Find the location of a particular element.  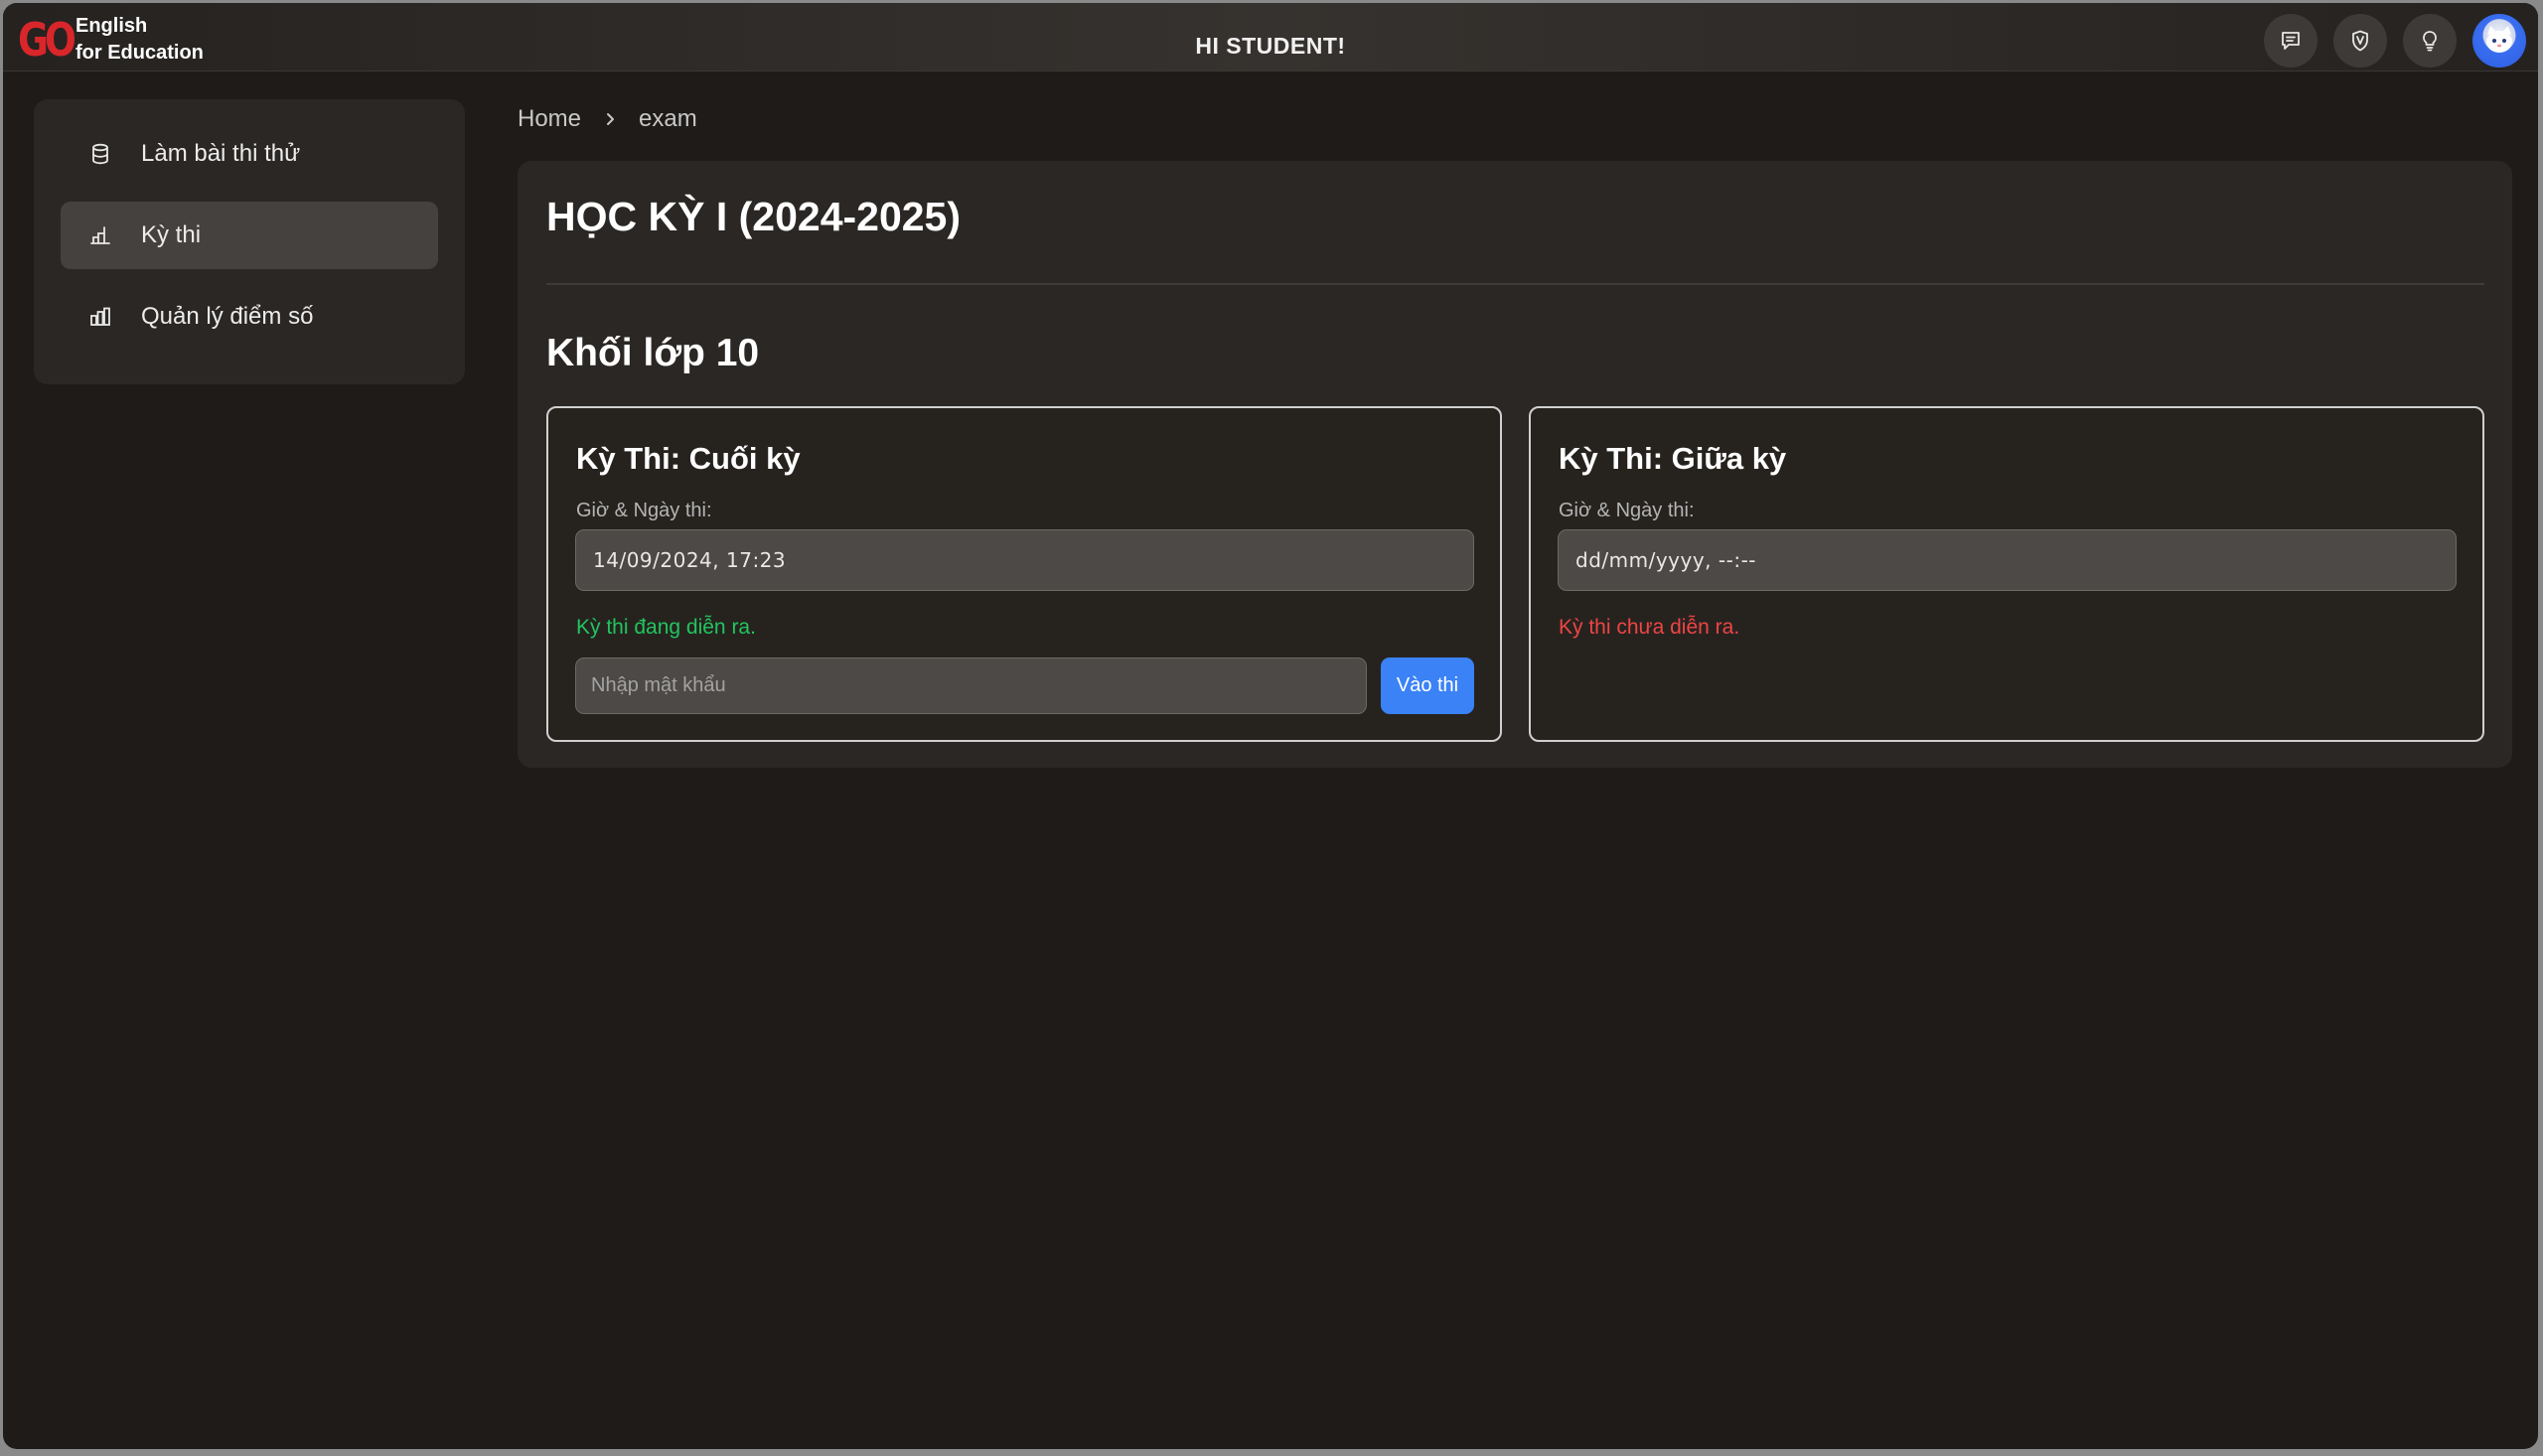

cat-avatar-icon is located at coordinates (2499, 39).